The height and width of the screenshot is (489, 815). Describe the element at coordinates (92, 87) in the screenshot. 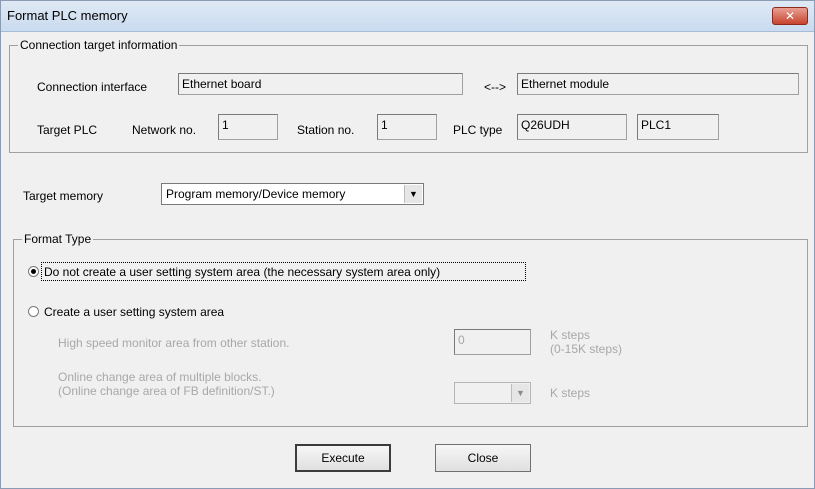

I see `connection-interface-label: Connection interface` at that location.